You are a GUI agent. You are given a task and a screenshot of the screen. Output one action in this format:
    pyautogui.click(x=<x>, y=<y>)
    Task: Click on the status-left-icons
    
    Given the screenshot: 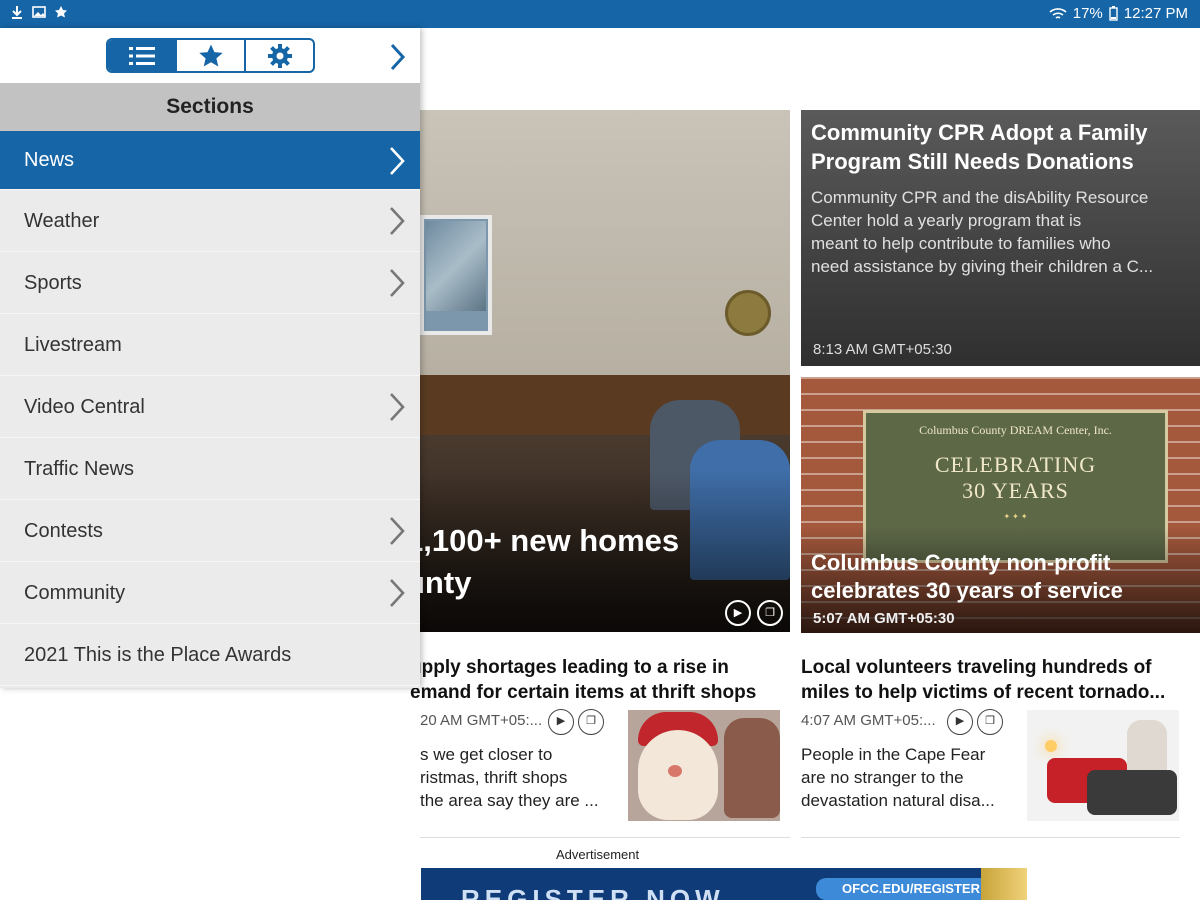 What is the action you would take?
    pyautogui.click(x=39, y=12)
    